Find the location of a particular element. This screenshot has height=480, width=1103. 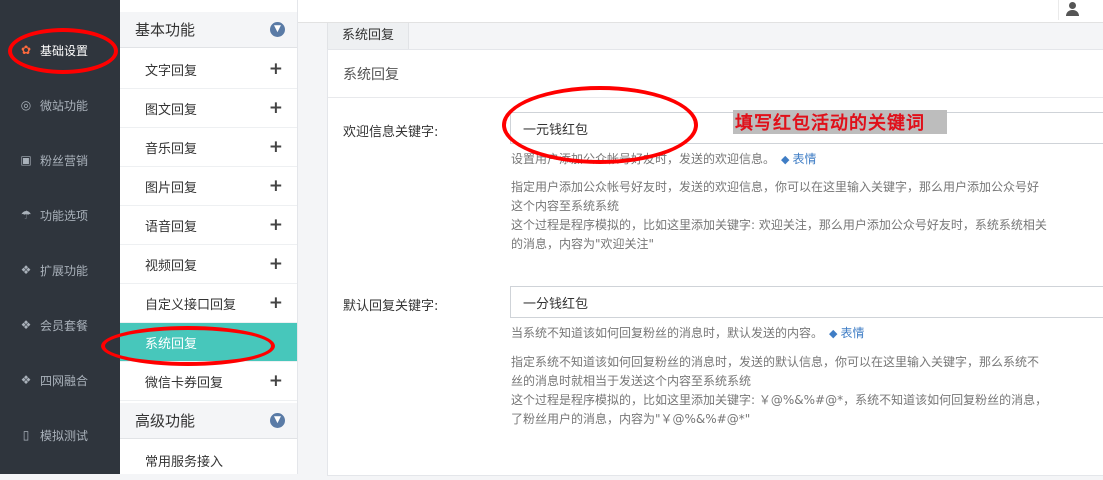

sidebar-item-membership: ❖ 会员套餐 is located at coordinates (60, 325).